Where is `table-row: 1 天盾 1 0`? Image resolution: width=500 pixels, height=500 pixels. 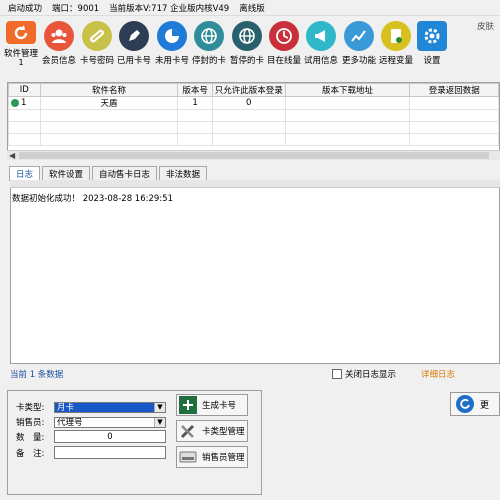
table-row: 1 天盾 1 0 is located at coordinates (253, 103).